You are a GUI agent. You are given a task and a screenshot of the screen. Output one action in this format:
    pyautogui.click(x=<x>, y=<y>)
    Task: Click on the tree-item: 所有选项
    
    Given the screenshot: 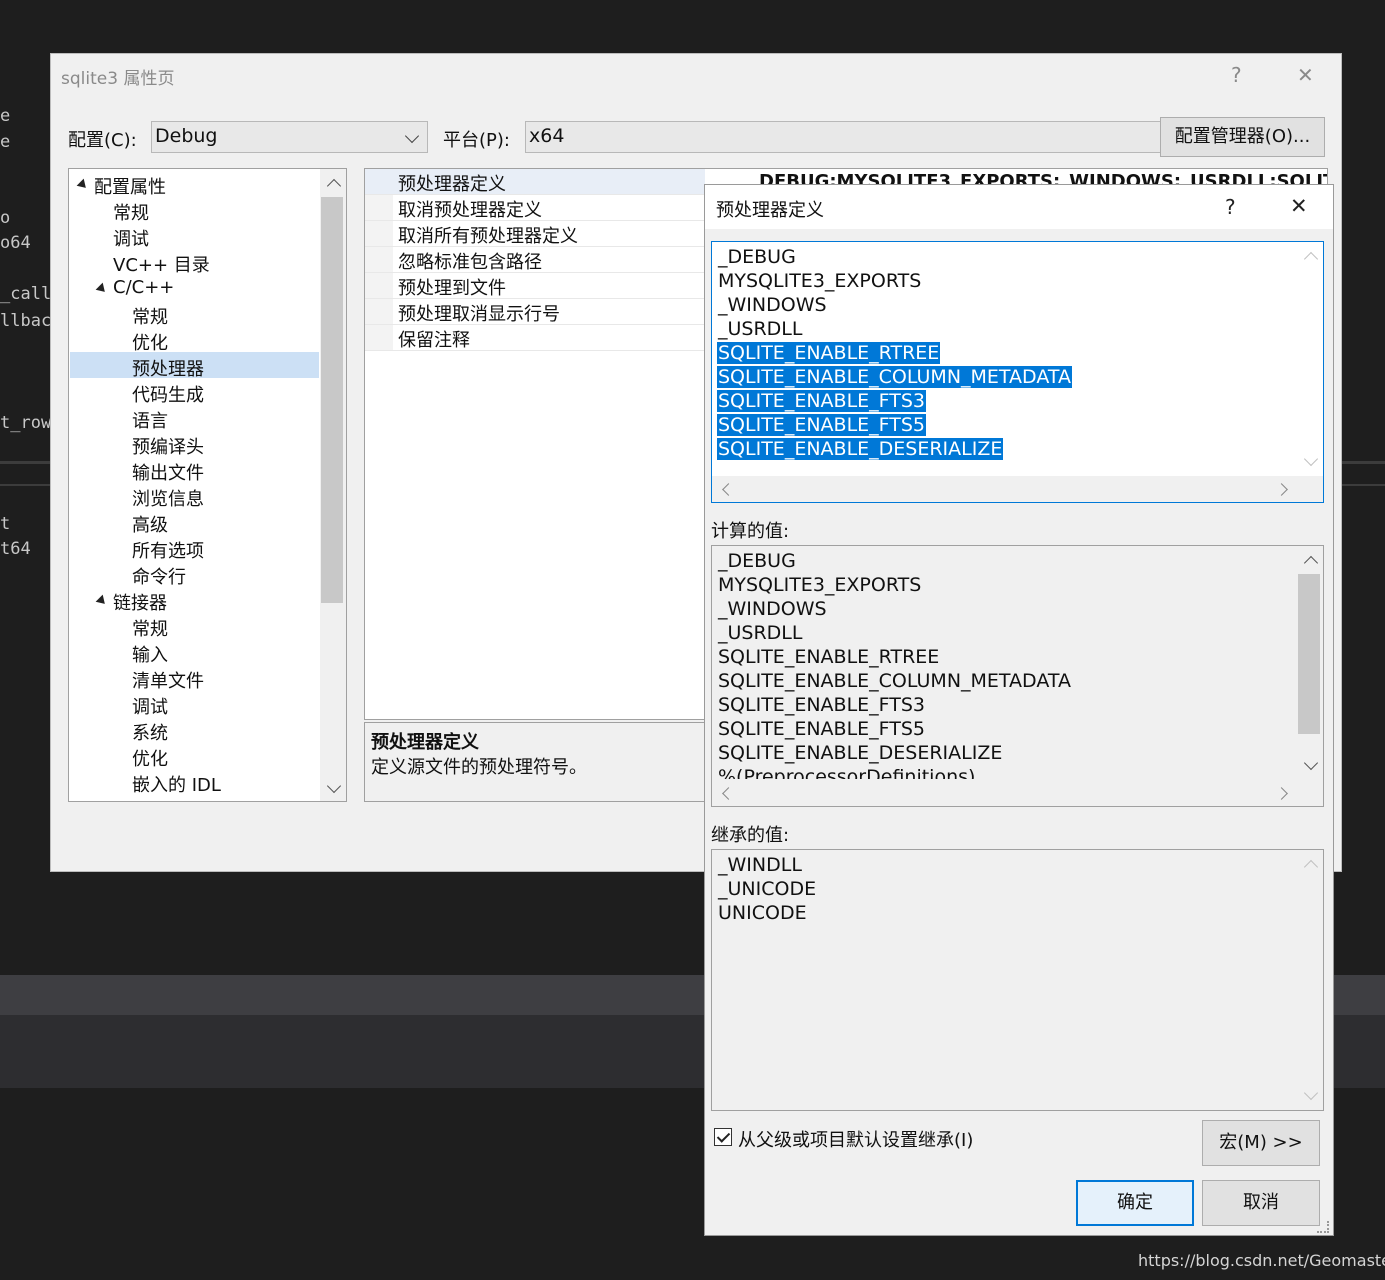 What is the action you would take?
    pyautogui.click(x=168, y=550)
    